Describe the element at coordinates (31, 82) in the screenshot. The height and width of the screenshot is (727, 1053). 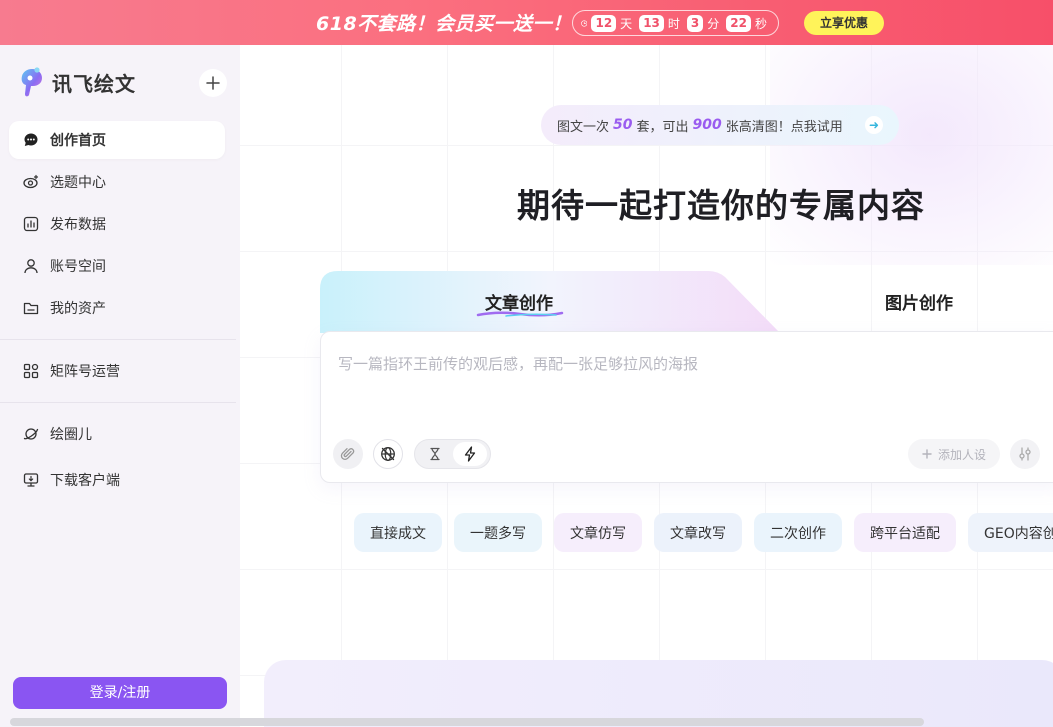
I see `brand-logo-icon` at that location.